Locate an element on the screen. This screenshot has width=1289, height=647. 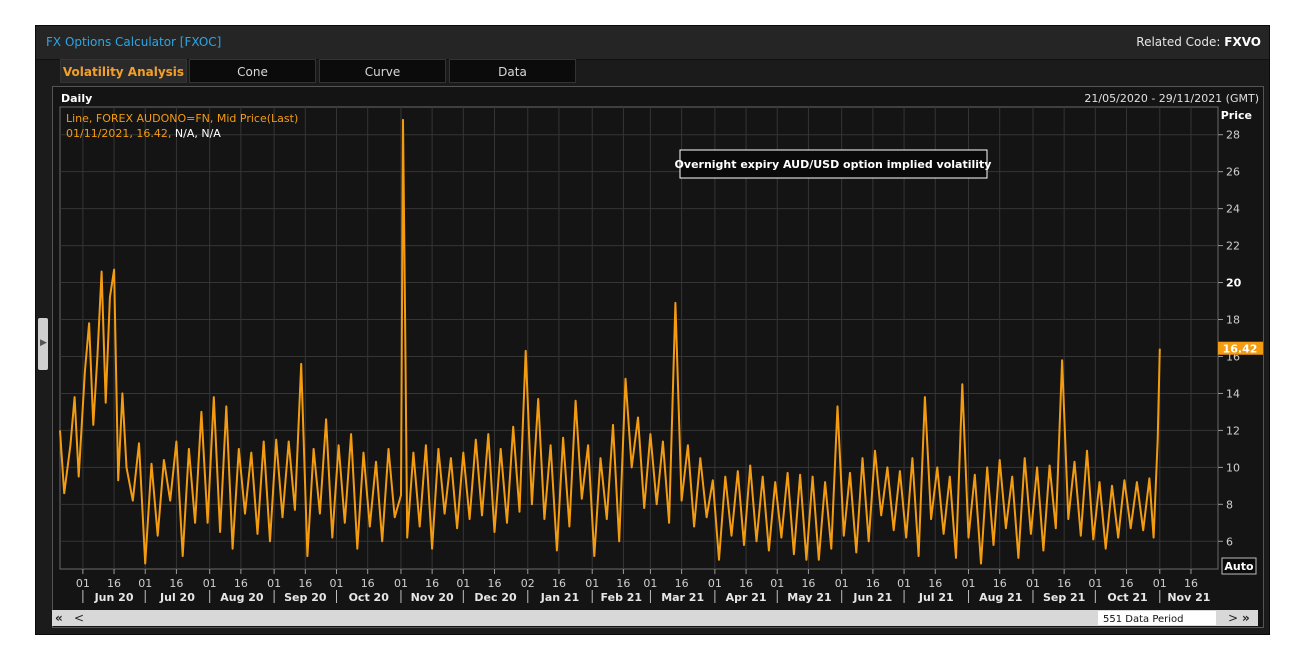
month-label: Jan 21 is located at coordinates (559, 597).